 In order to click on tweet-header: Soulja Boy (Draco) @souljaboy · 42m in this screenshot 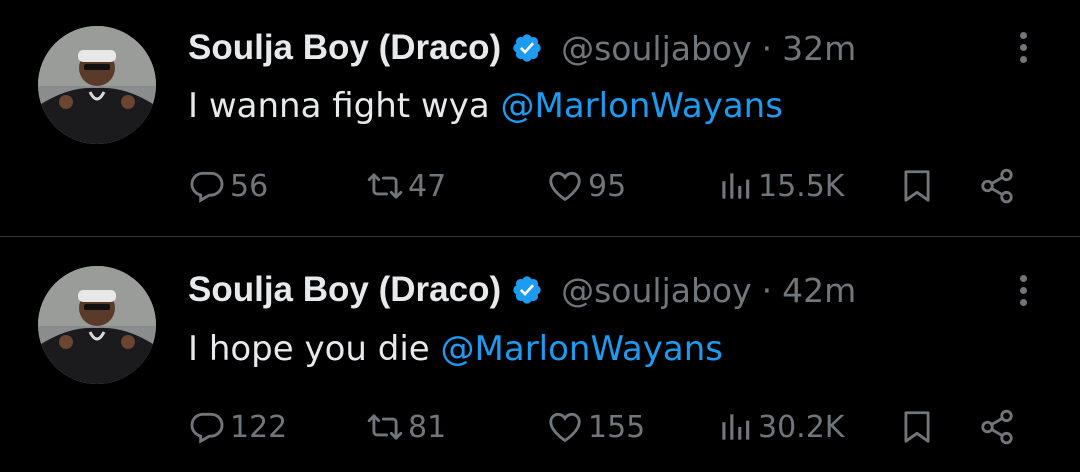, I will do `click(522, 290)`.